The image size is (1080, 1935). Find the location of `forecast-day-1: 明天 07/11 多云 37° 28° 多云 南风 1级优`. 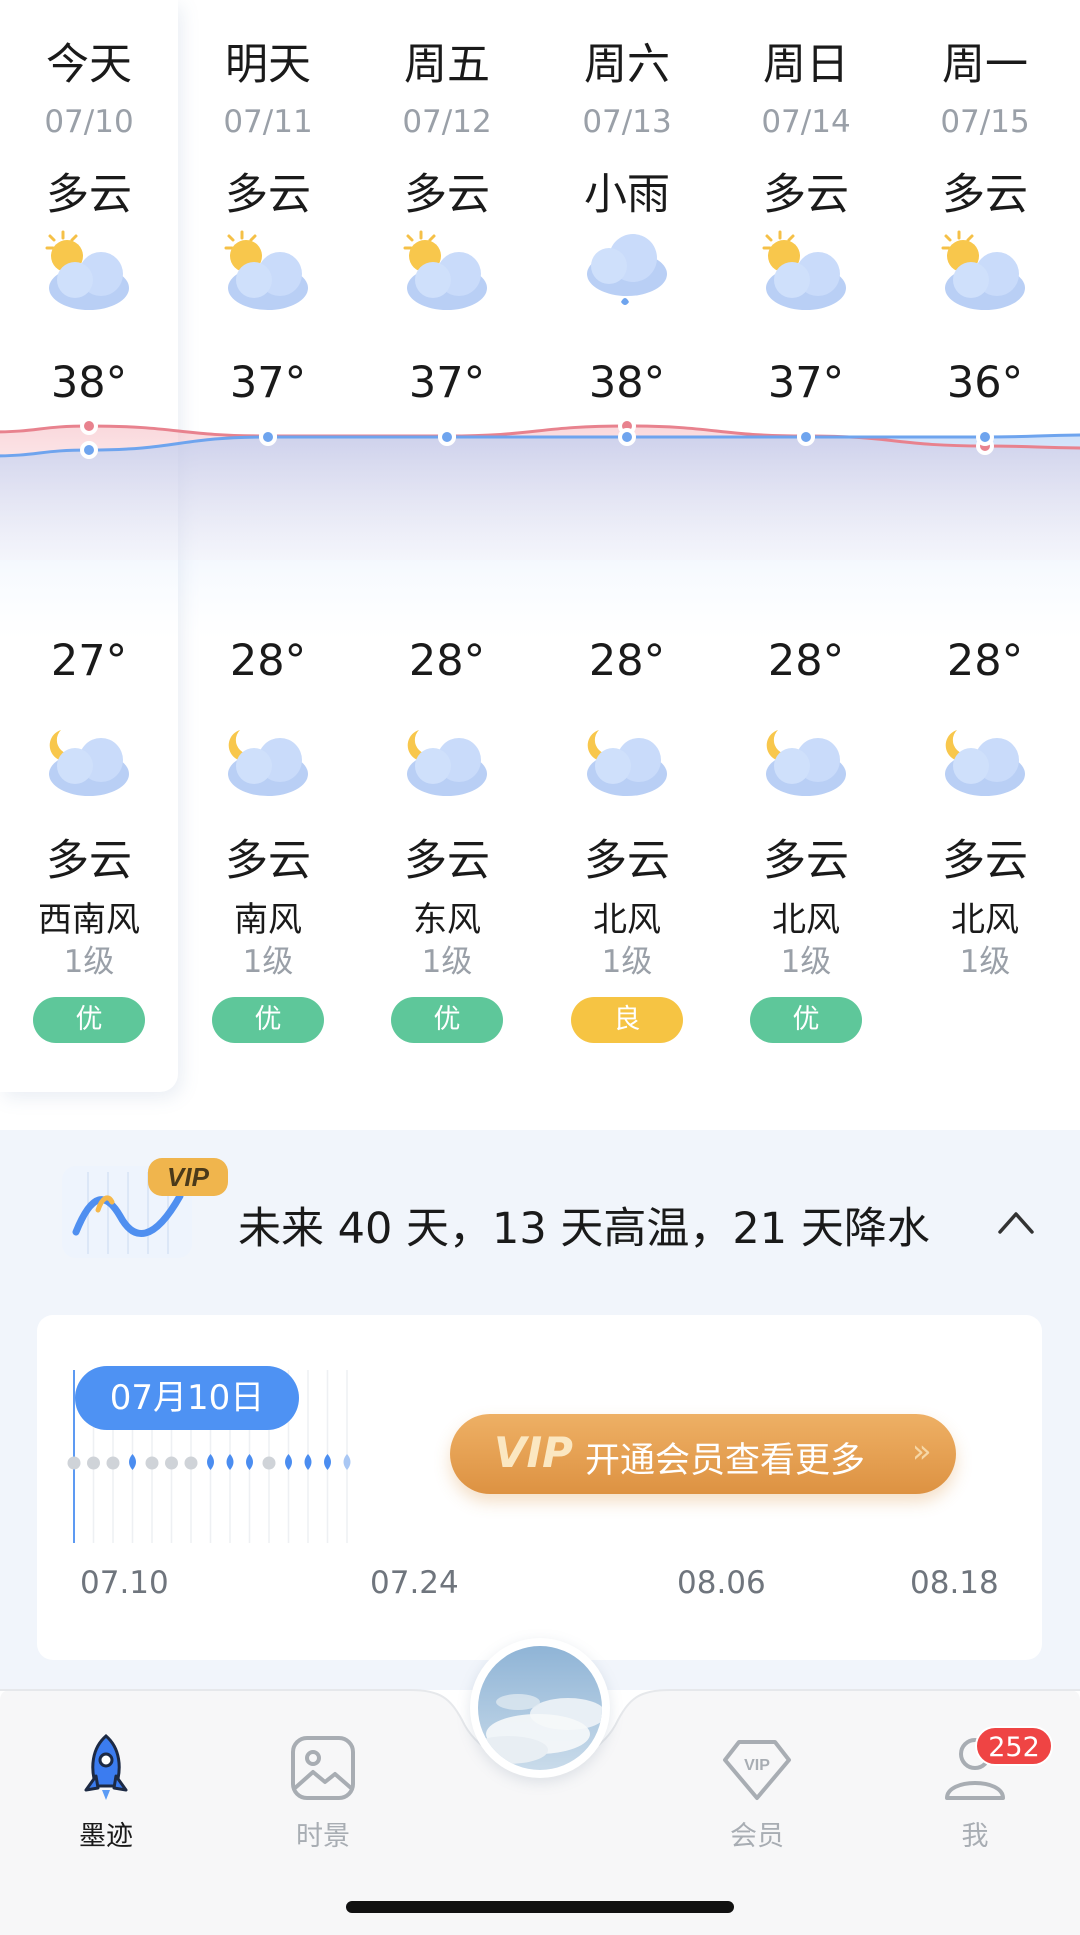

forecast-day-1: 明天 07/11 多云 37° 28° 多云 南风 1级优 is located at coordinates (268, 546).